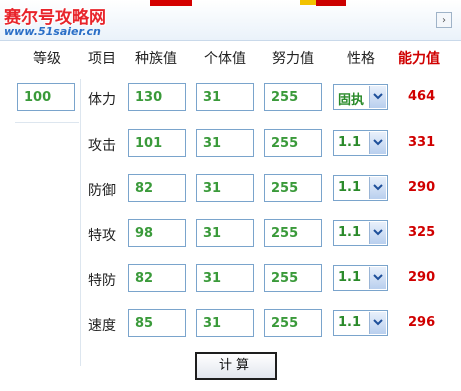 The image size is (461, 391). Describe the element at coordinates (225, 59) in the screenshot. I see `column-header-individual-value: 个体值` at that location.